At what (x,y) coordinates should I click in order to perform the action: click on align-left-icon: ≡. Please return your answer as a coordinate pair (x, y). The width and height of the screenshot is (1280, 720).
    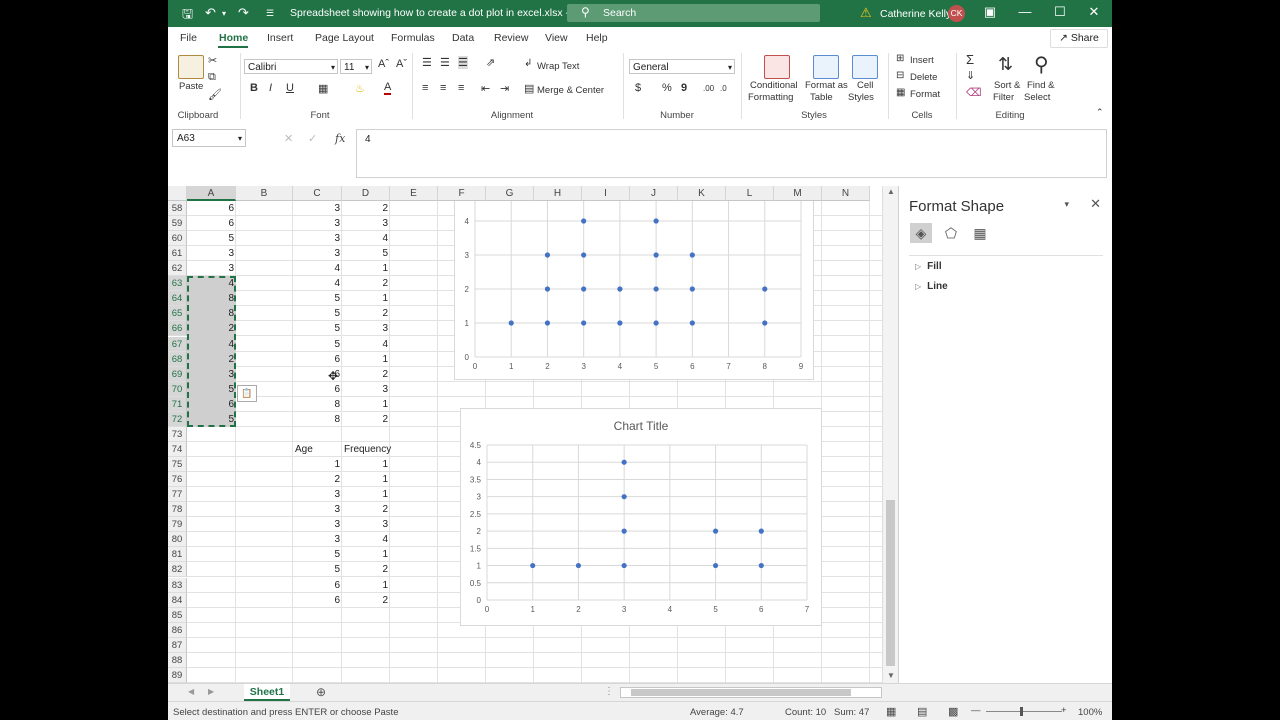
    Looking at the image, I should click on (425, 88).